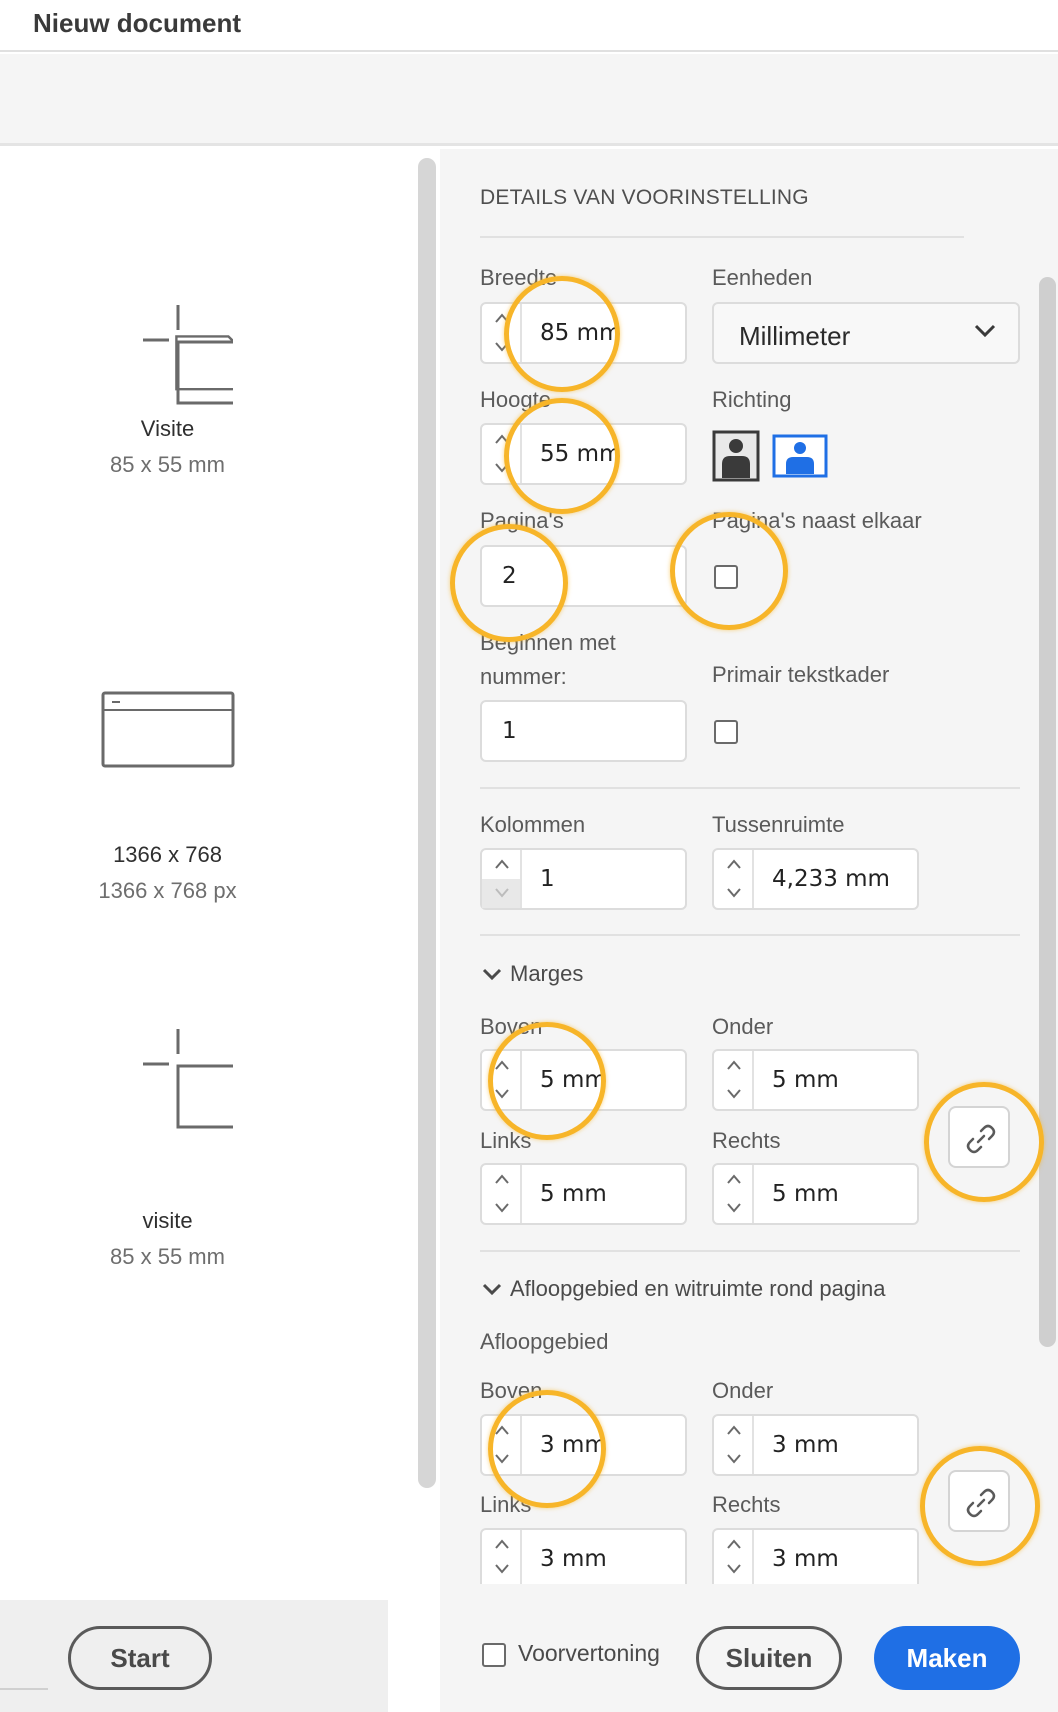 This screenshot has width=1058, height=1712. I want to click on margin-bottom-stepper, so click(734, 1080).